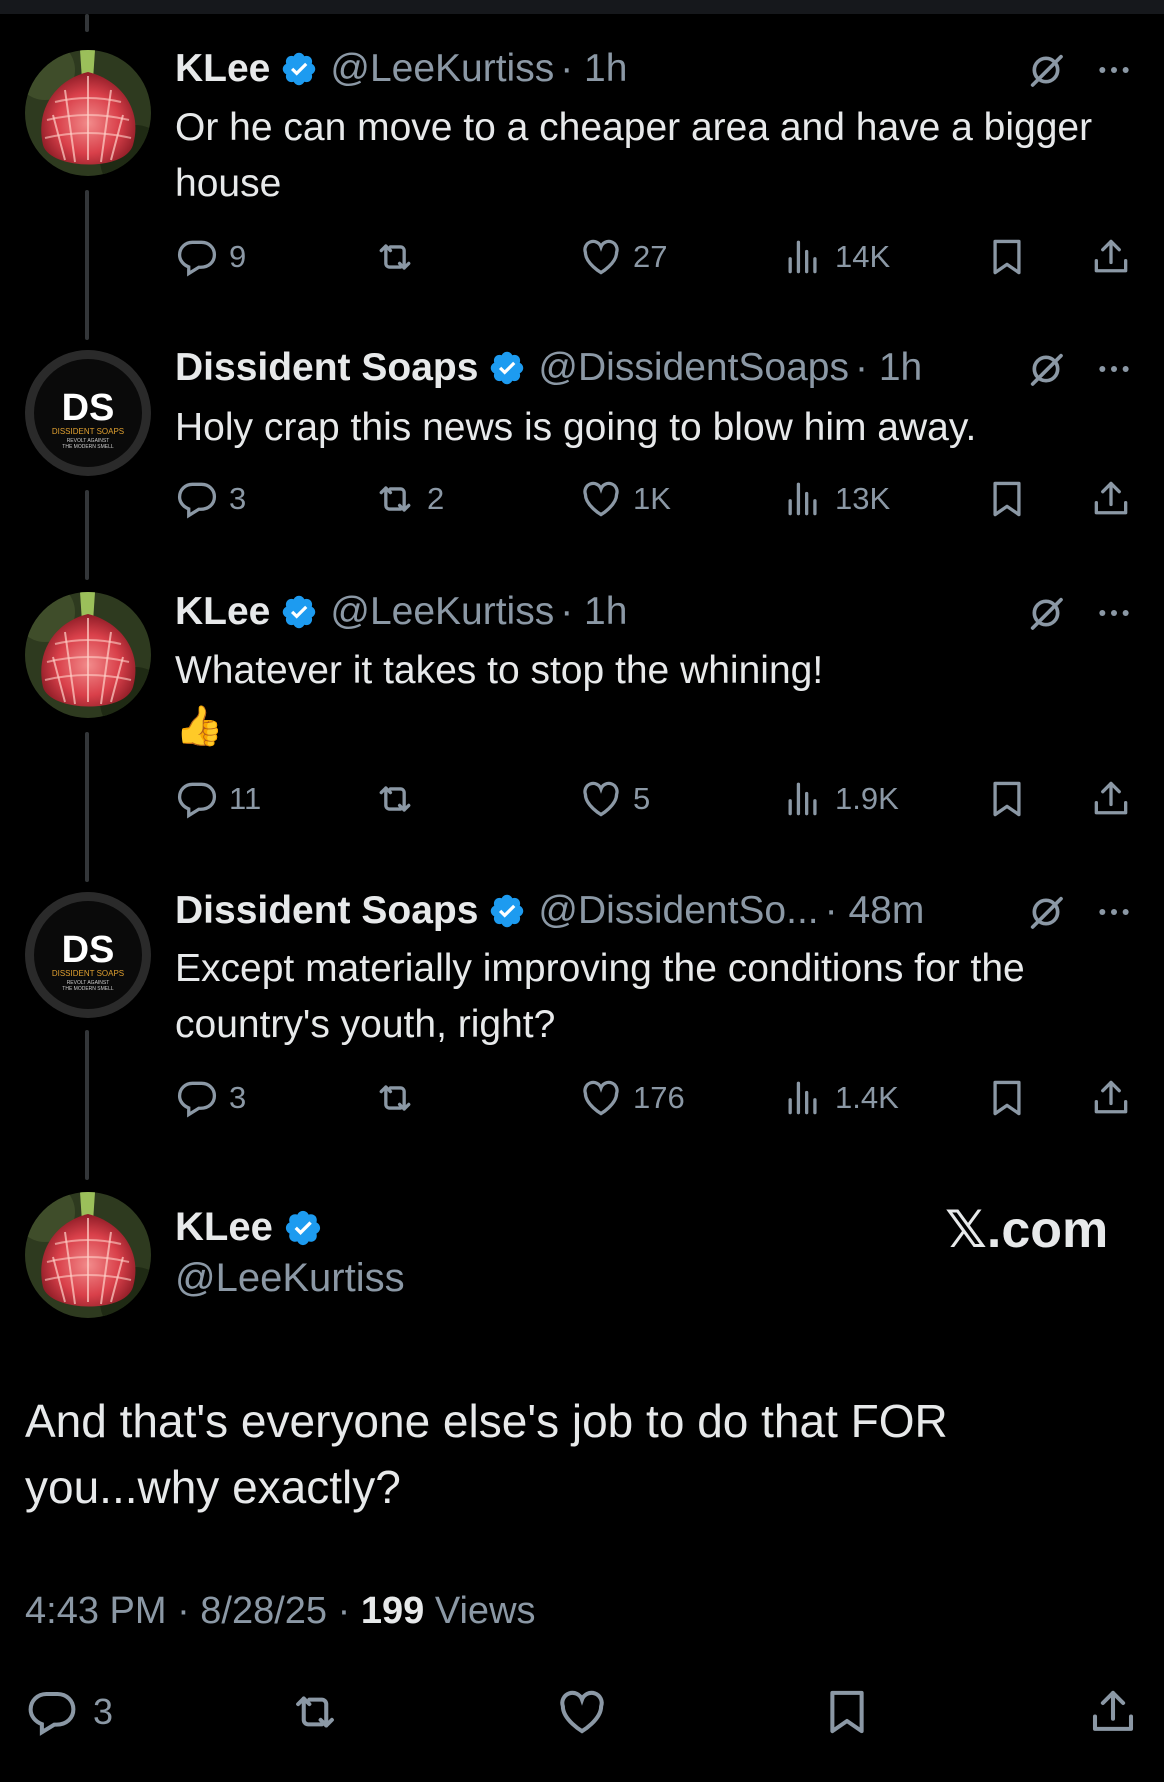 The height and width of the screenshot is (1782, 1164). I want to click on like-button: 1K, so click(625, 499).